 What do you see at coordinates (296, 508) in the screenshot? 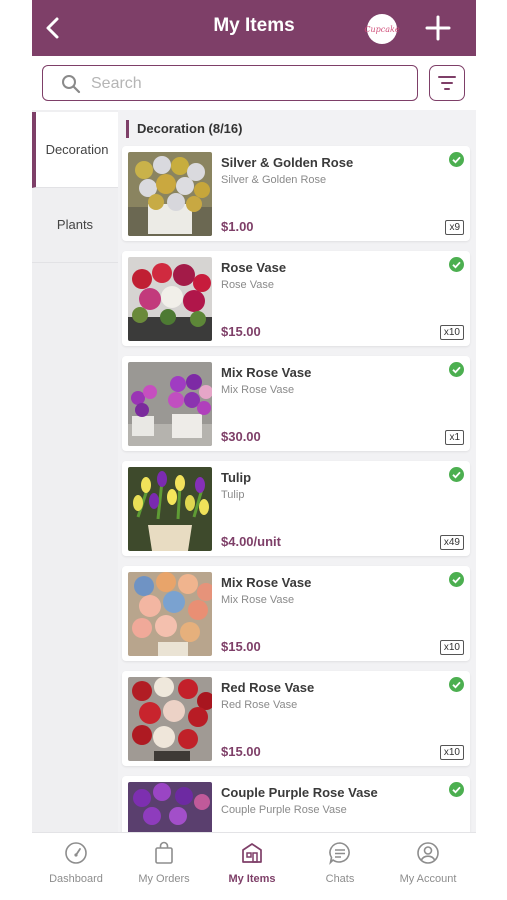
I see `item-card: Tulip Tulip $4.00/unit x49` at bounding box center [296, 508].